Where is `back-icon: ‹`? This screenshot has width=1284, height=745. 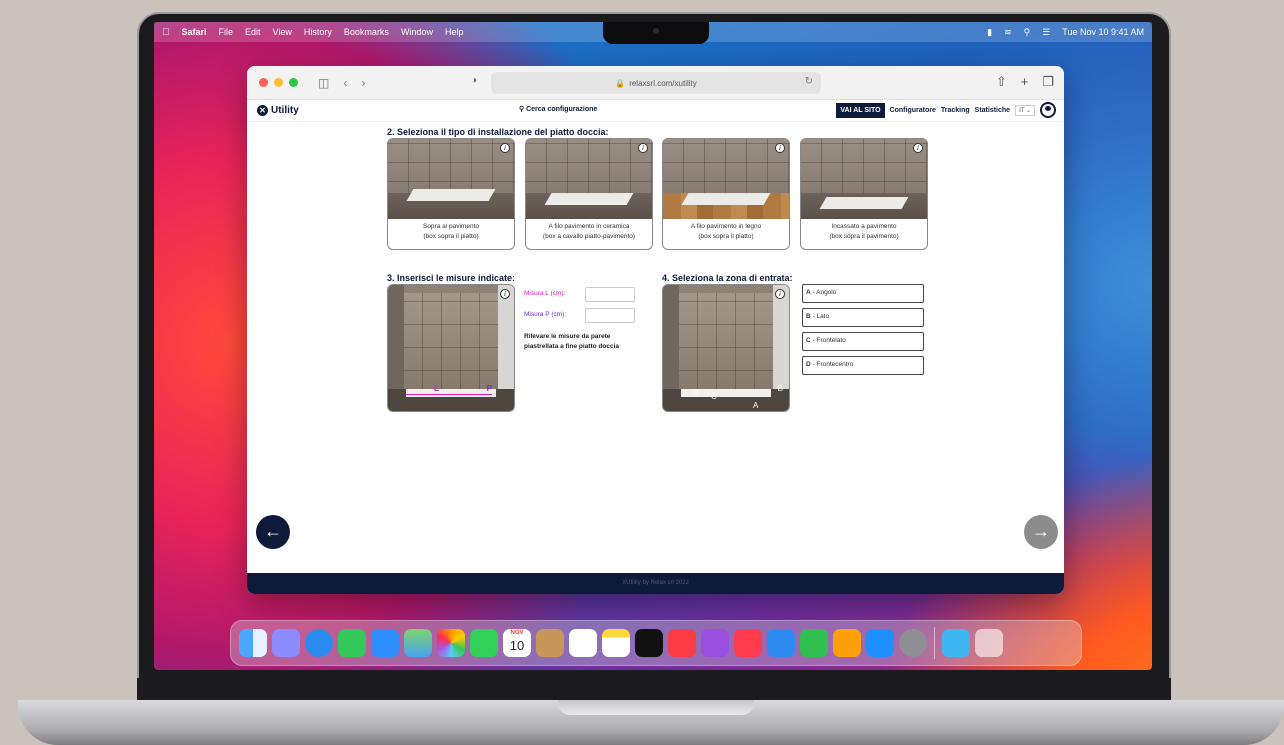
back-icon: ‹ is located at coordinates (345, 83).